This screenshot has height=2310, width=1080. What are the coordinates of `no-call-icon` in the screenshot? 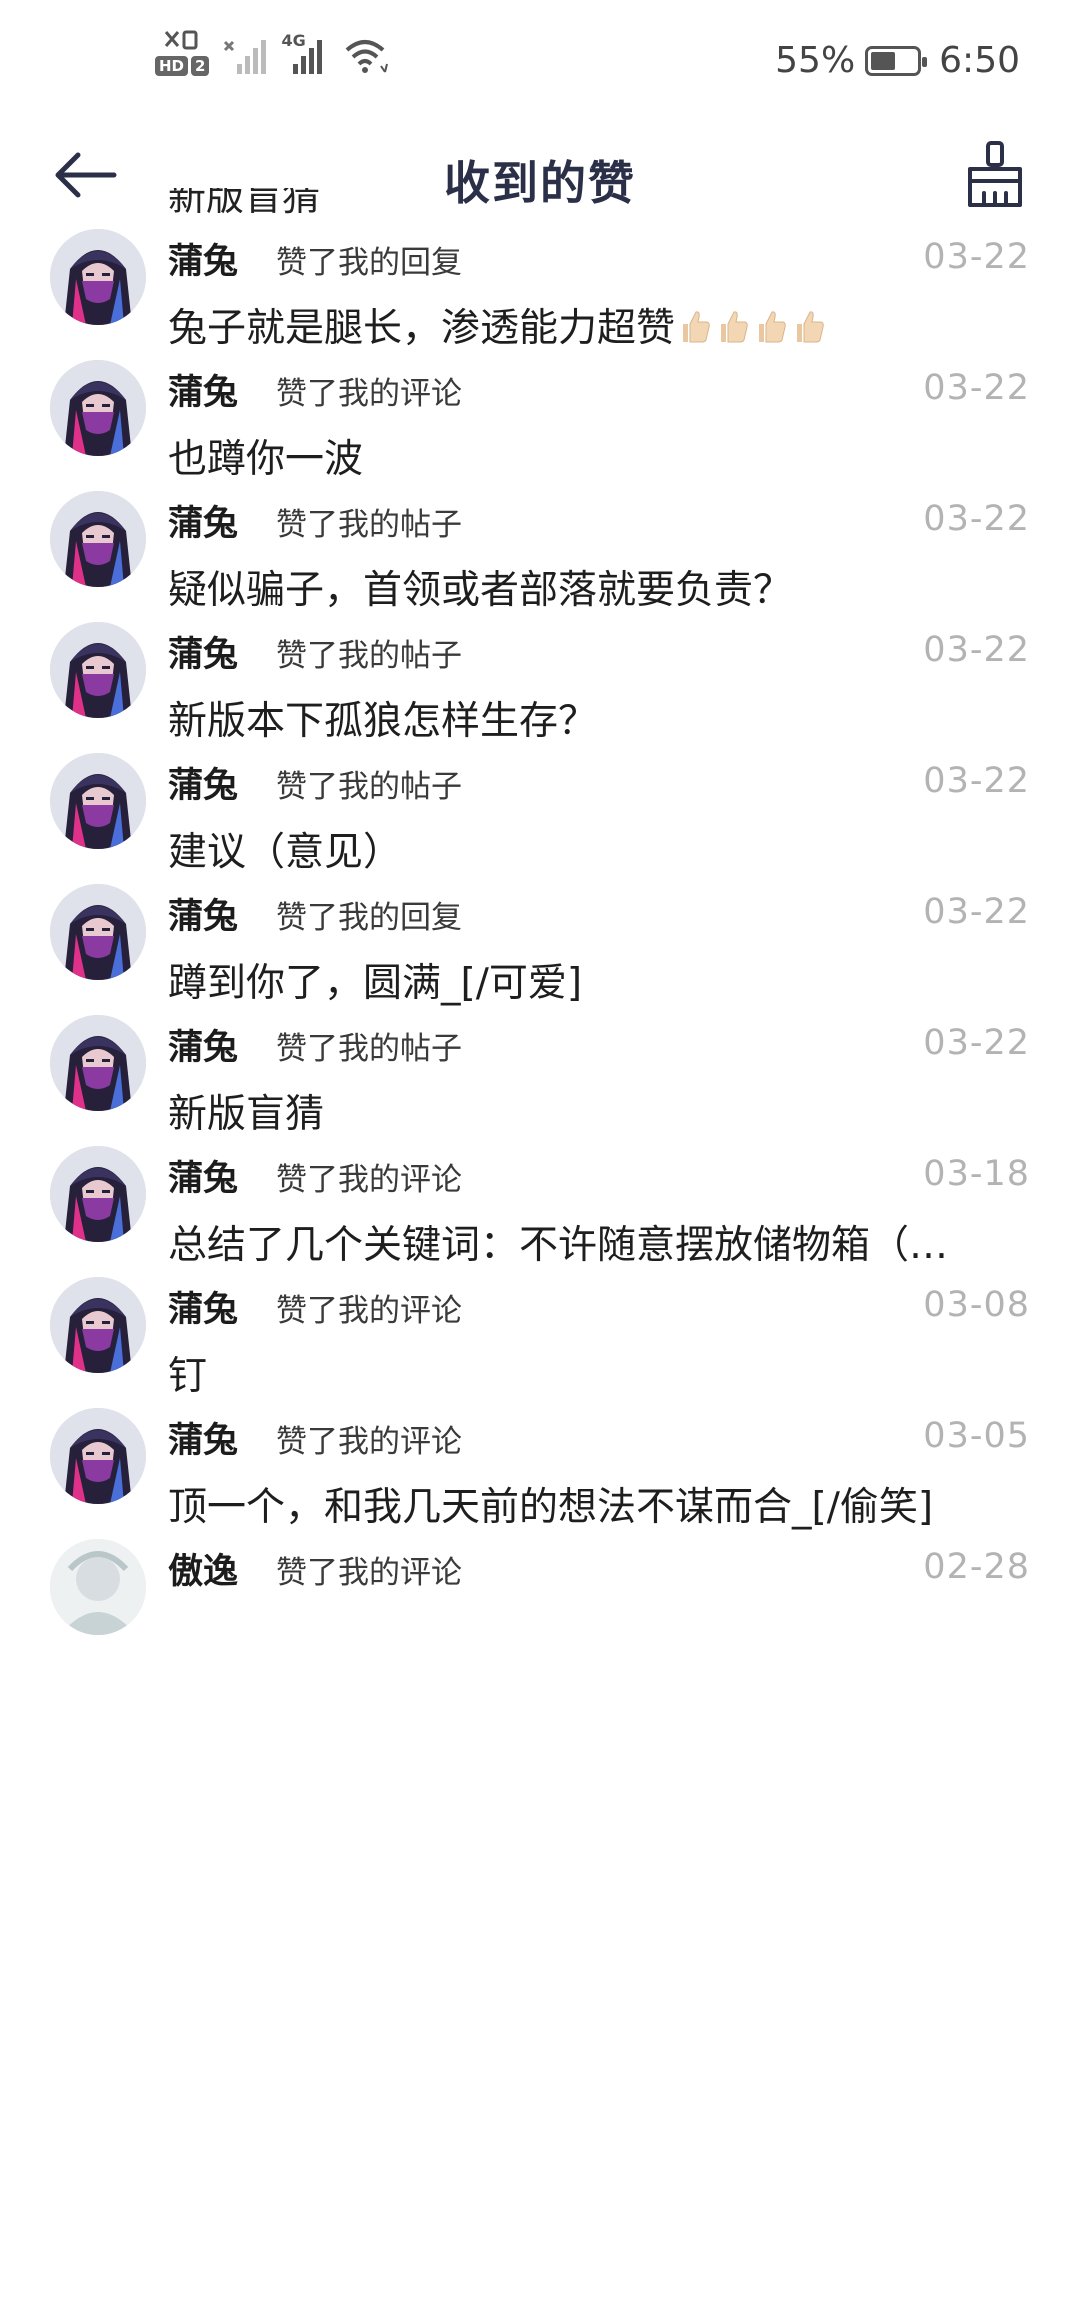 It's located at (181, 40).